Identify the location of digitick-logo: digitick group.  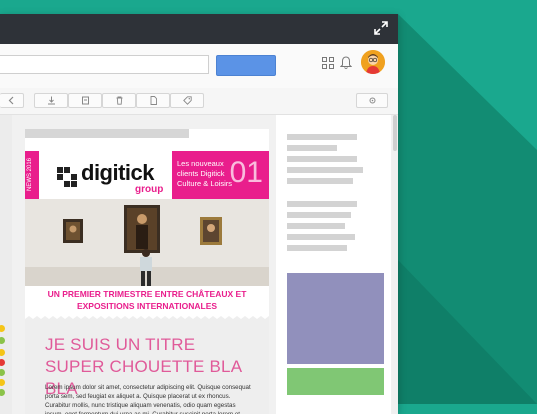
(112, 178).